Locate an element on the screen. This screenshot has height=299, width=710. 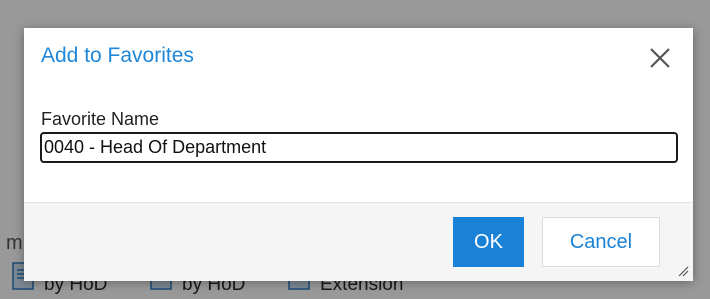
resize-grip-icon is located at coordinates (683, 271).